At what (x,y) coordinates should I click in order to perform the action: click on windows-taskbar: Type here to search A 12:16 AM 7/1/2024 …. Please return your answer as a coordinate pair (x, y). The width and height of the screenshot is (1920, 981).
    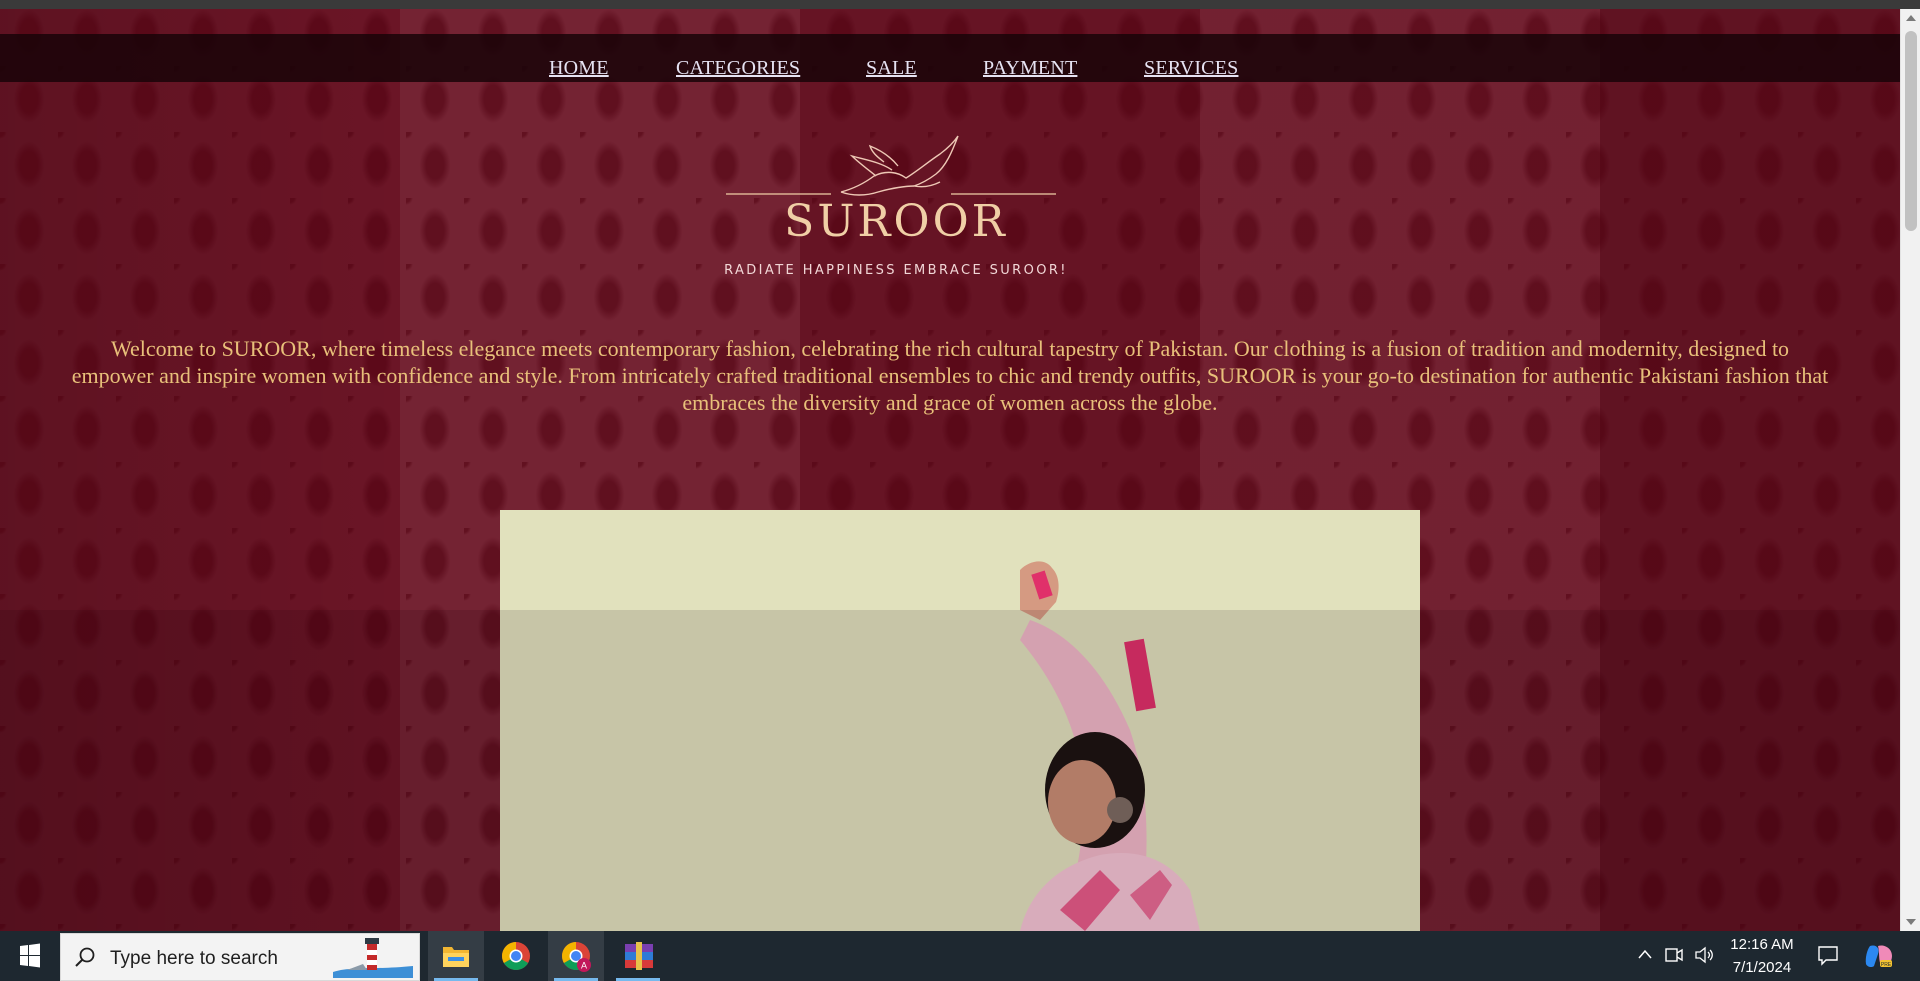
    Looking at the image, I should click on (960, 956).